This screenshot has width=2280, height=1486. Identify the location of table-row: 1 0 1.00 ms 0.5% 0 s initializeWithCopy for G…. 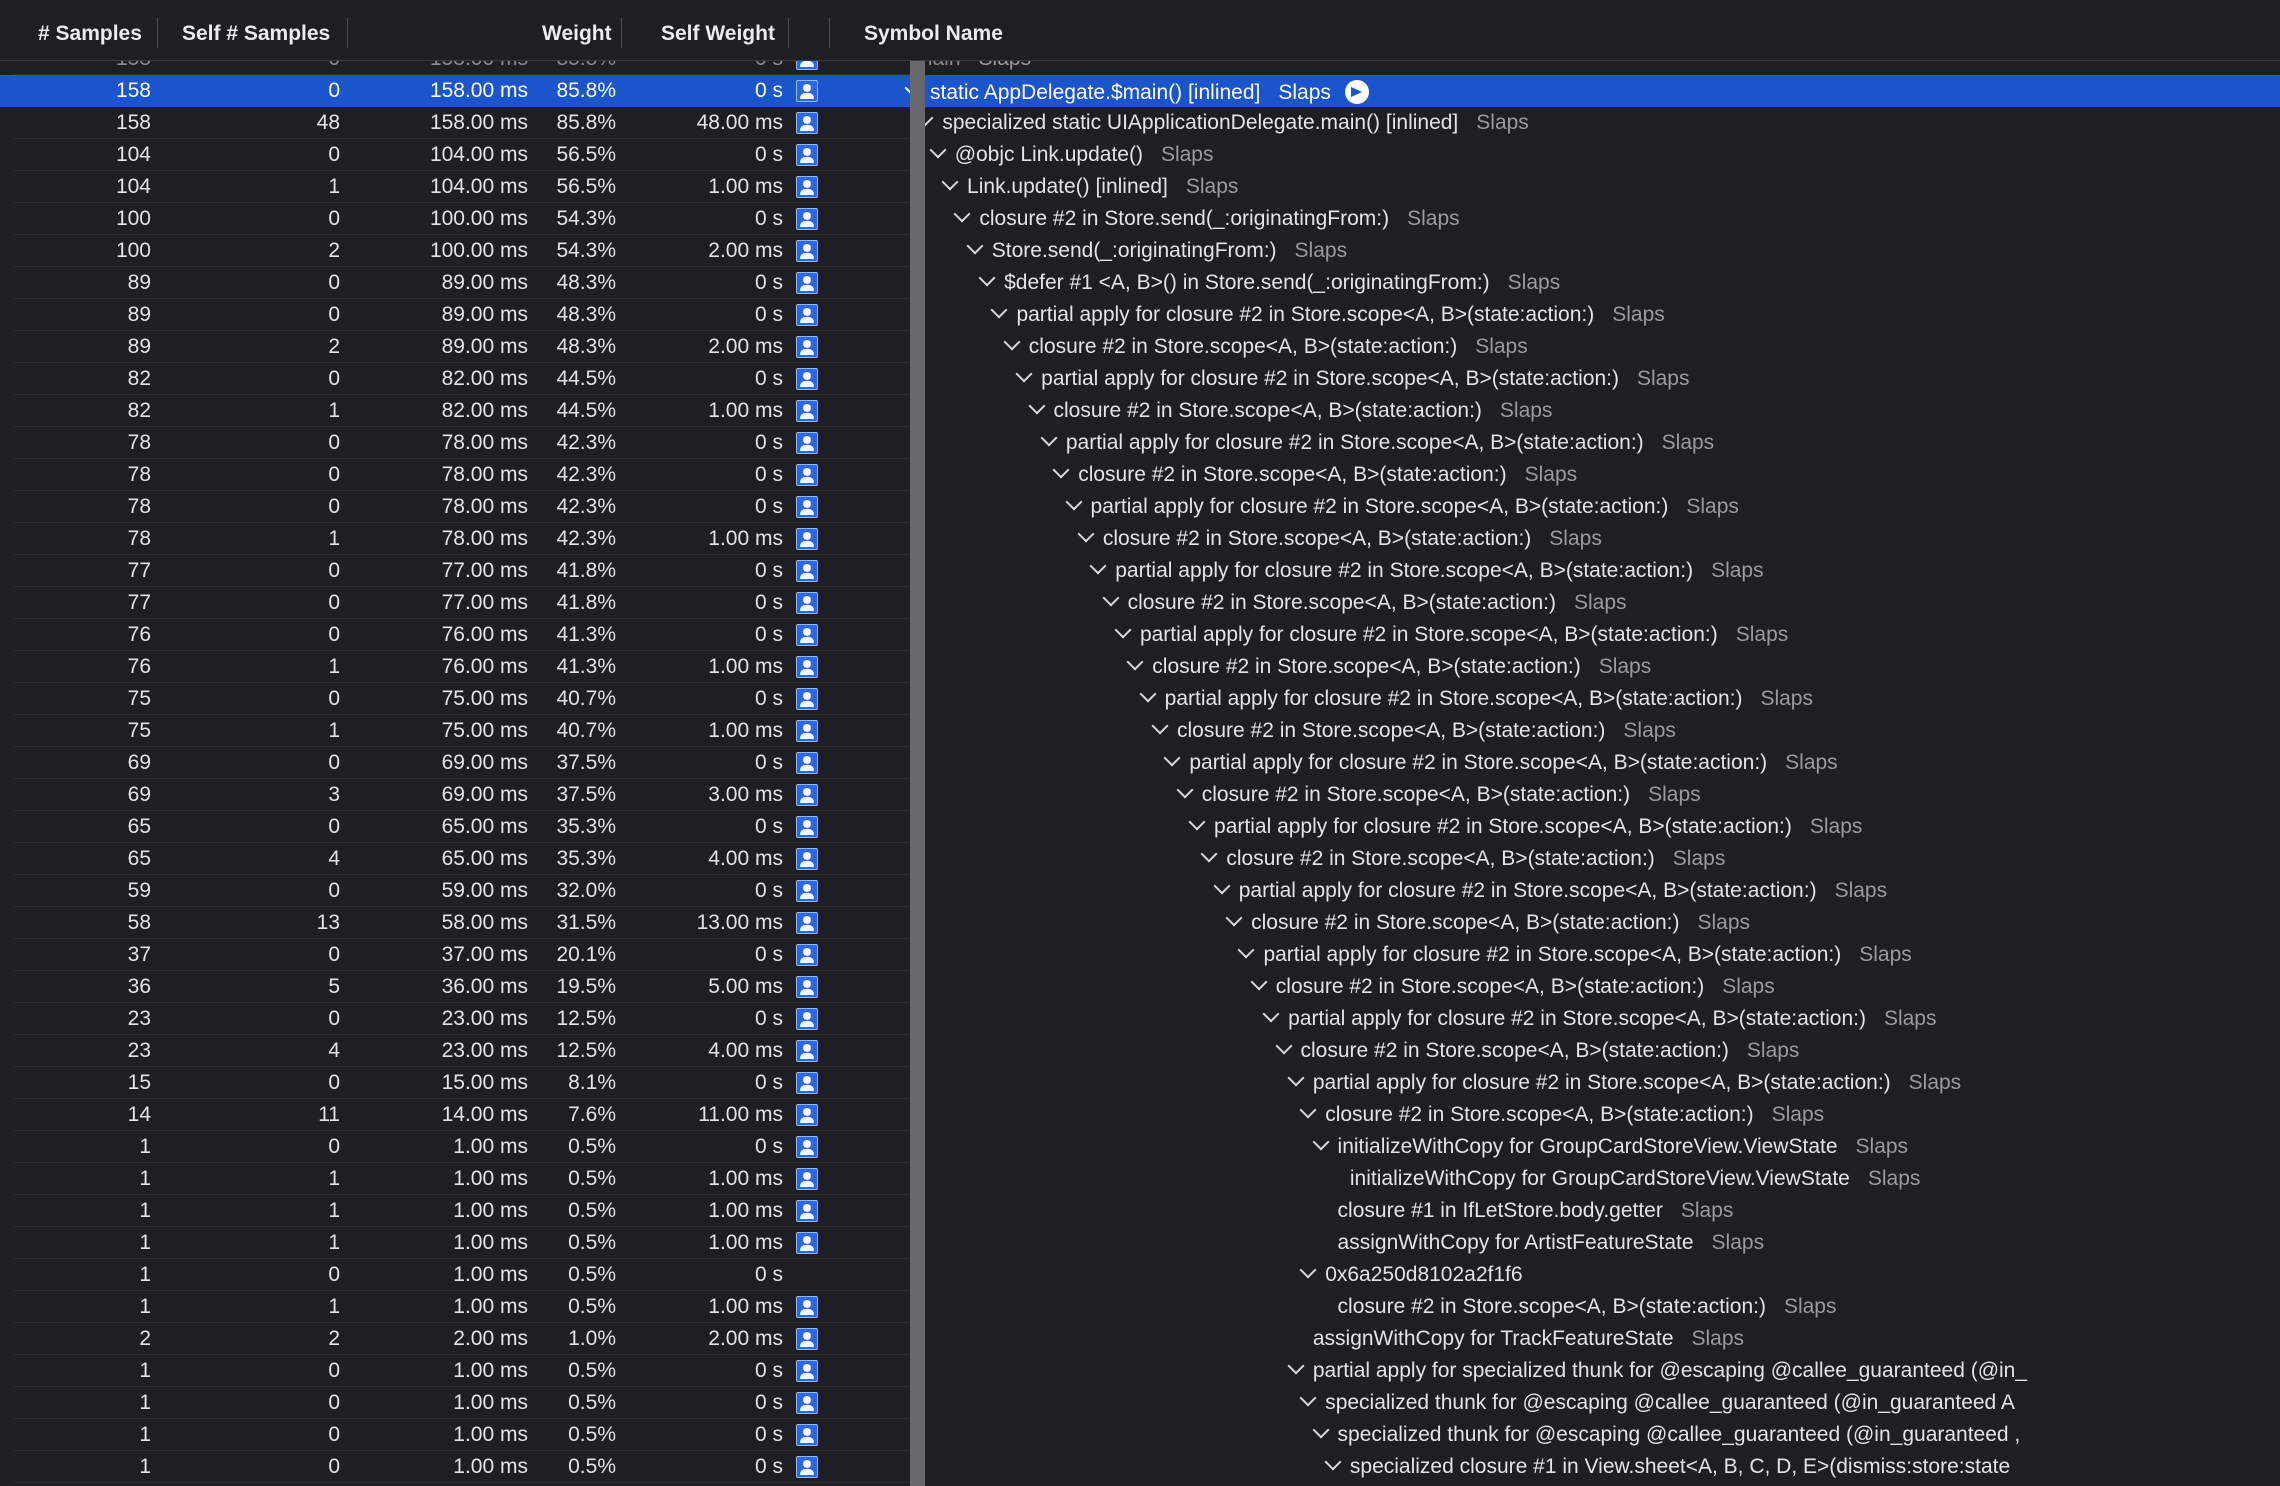
(1140, 1147).